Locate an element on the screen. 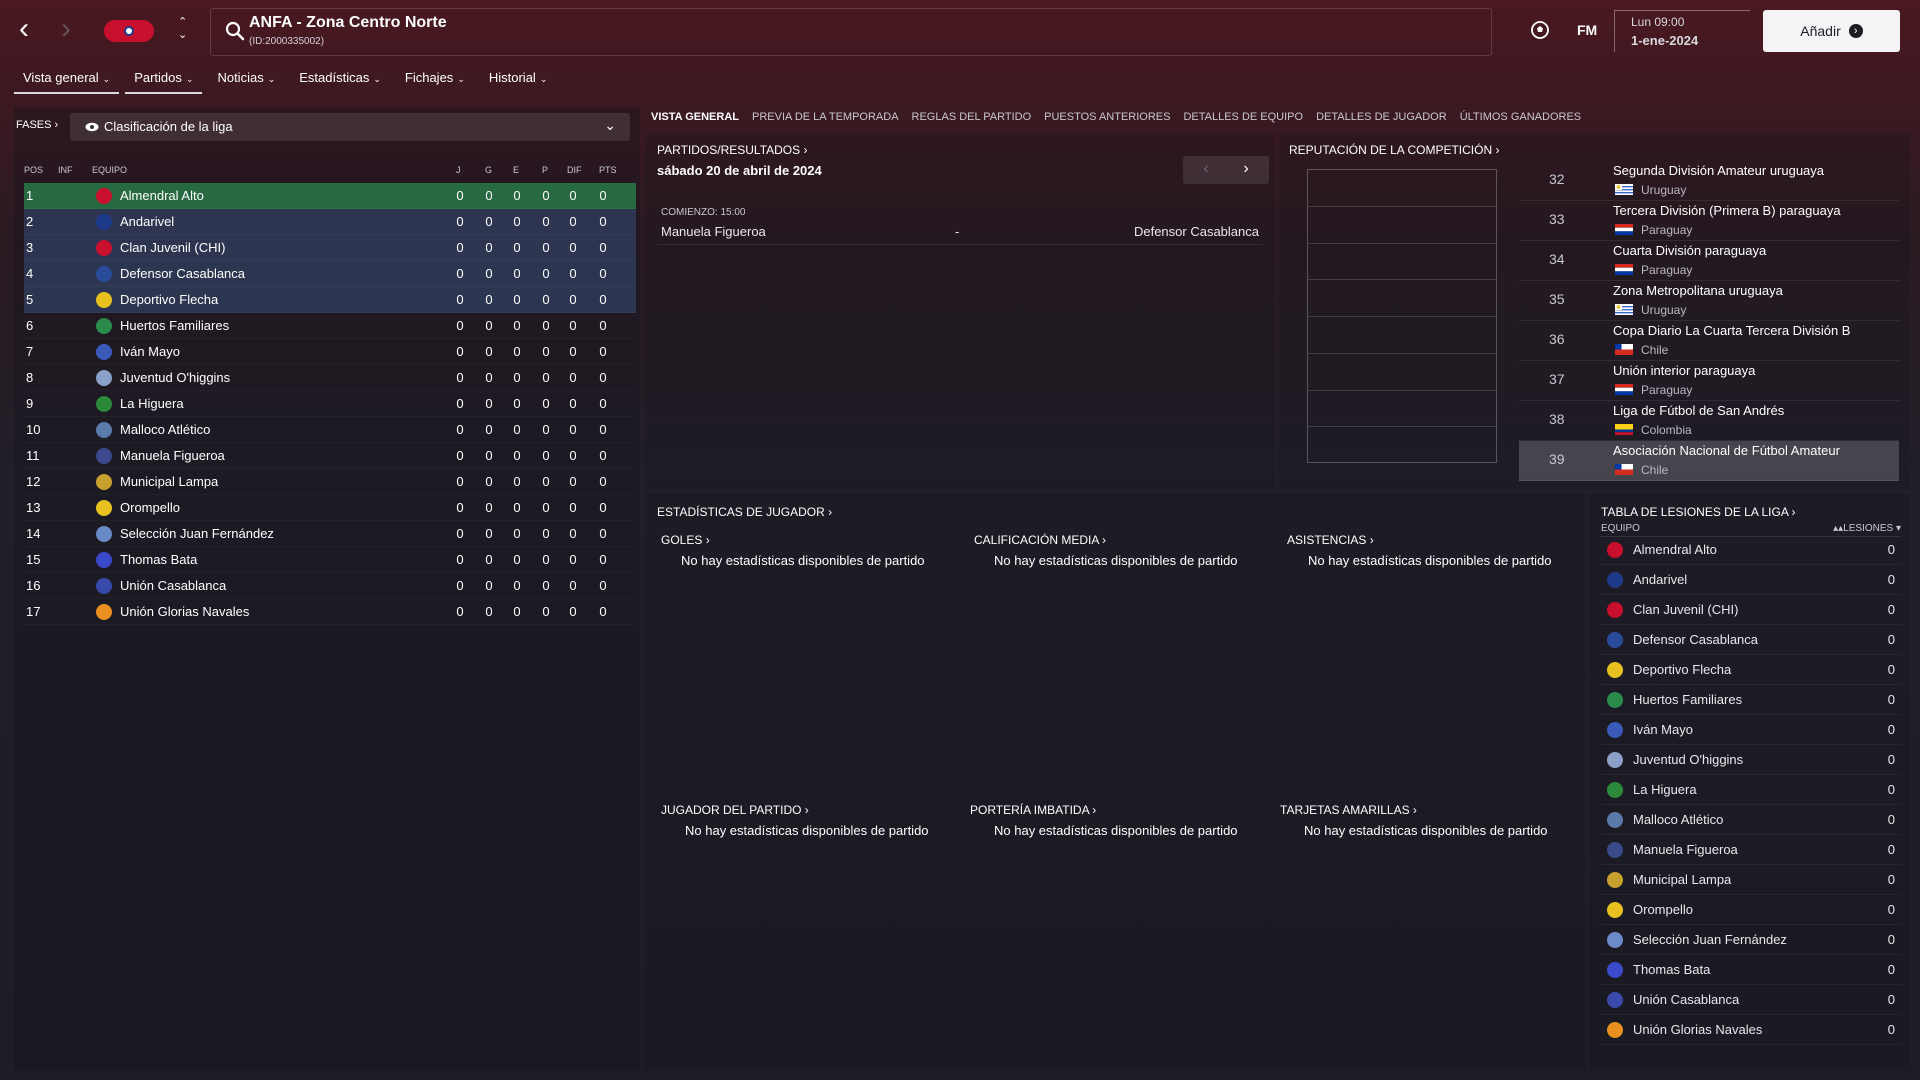  reputation-competition: Segunda División Amateur uruguaya is located at coordinates (1718, 170).